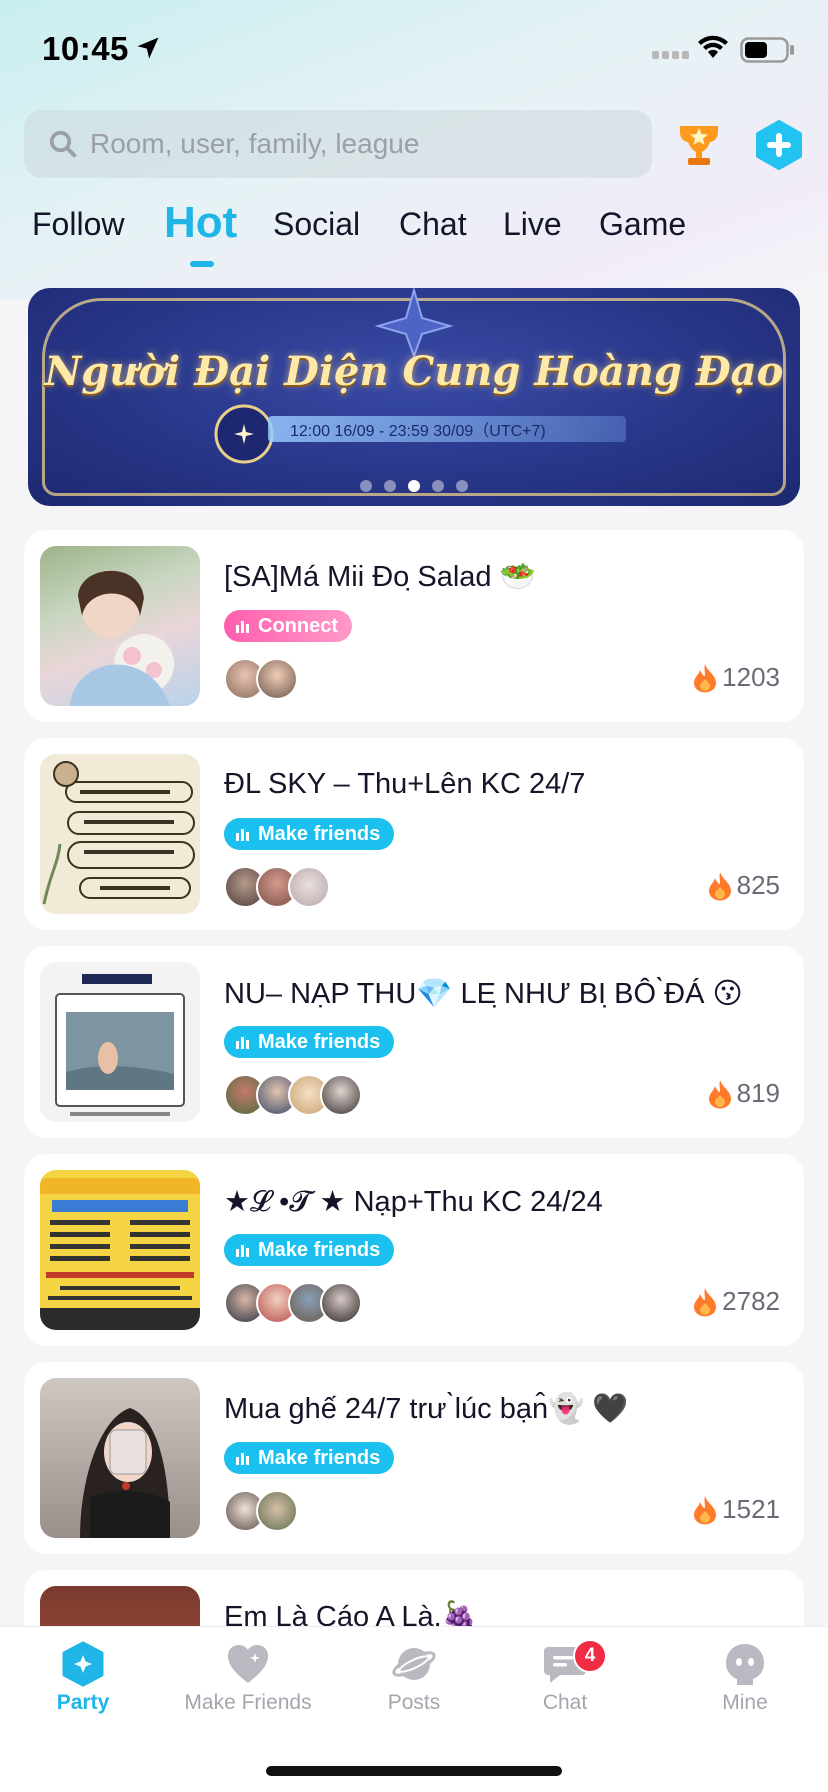 This screenshot has width=828, height=1792. I want to click on room-heat: 819, so click(743, 1093).